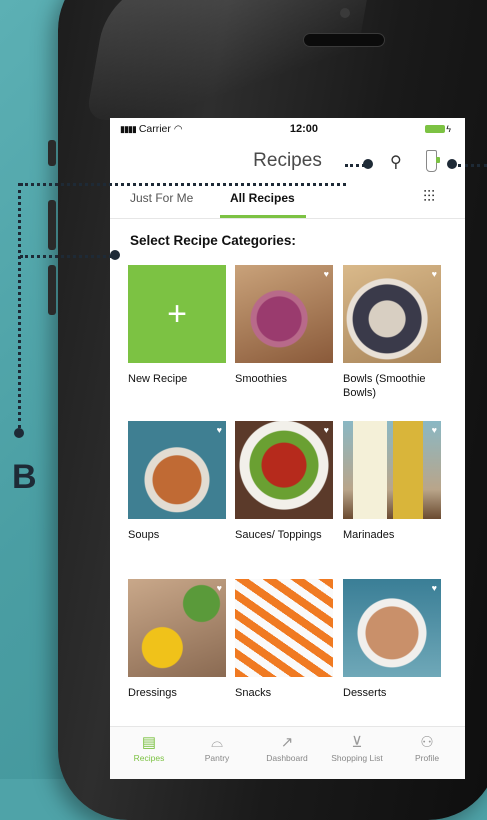 The image size is (487, 820). Describe the element at coordinates (253, 693) in the screenshot. I see `category-label: Snacks` at that location.